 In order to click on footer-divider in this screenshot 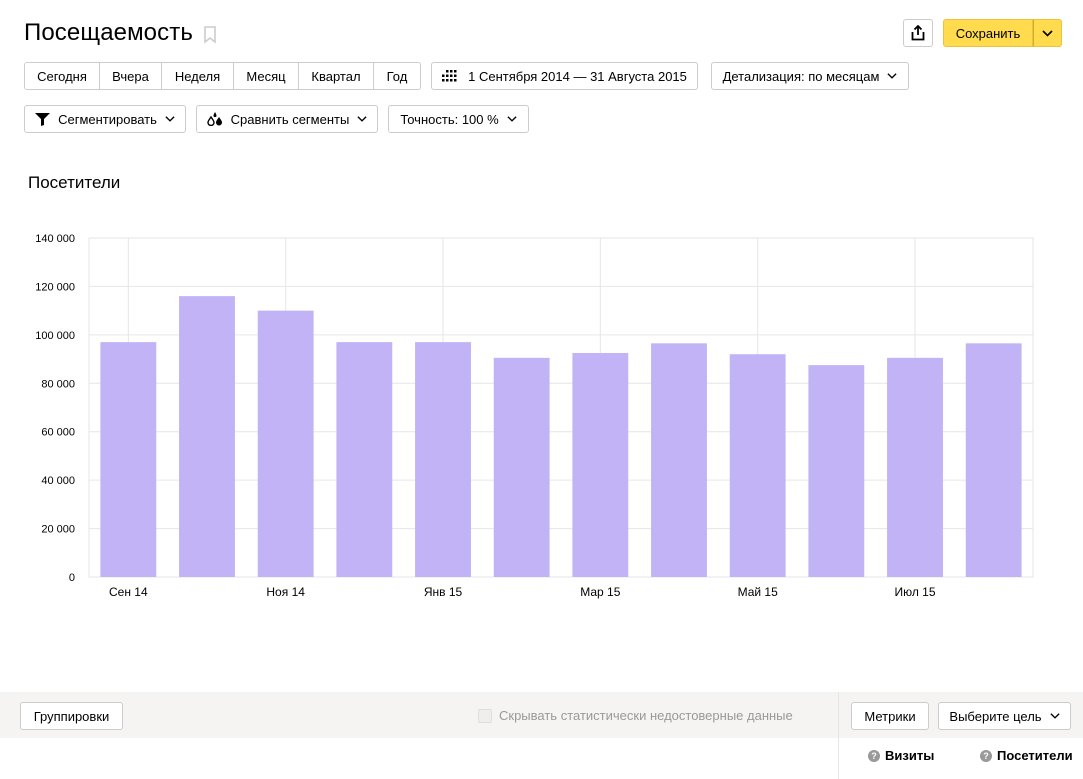, I will do `click(838, 735)`.